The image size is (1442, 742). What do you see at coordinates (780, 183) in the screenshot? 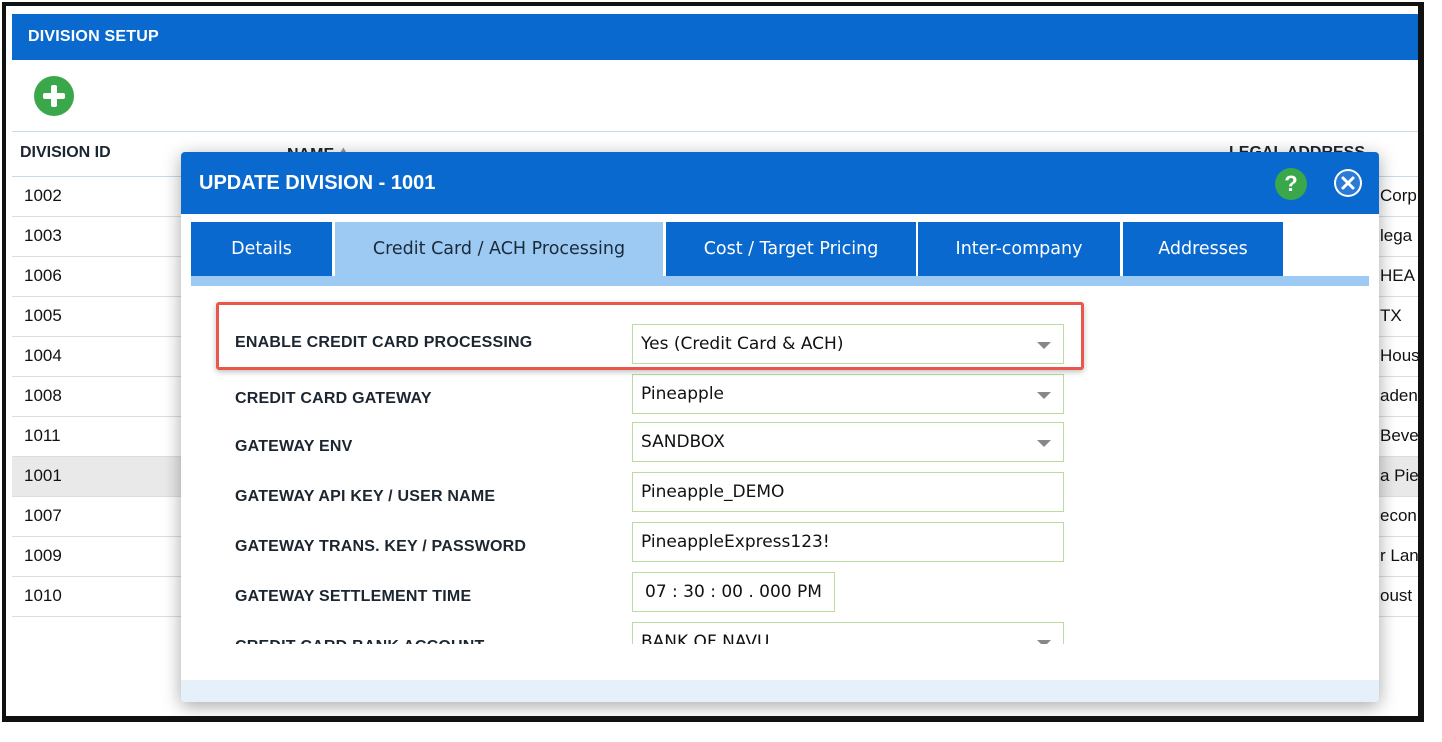
I see `dialog-header: UPDATE DIVISION - 1001 ?` at bounding box center [780, 183].